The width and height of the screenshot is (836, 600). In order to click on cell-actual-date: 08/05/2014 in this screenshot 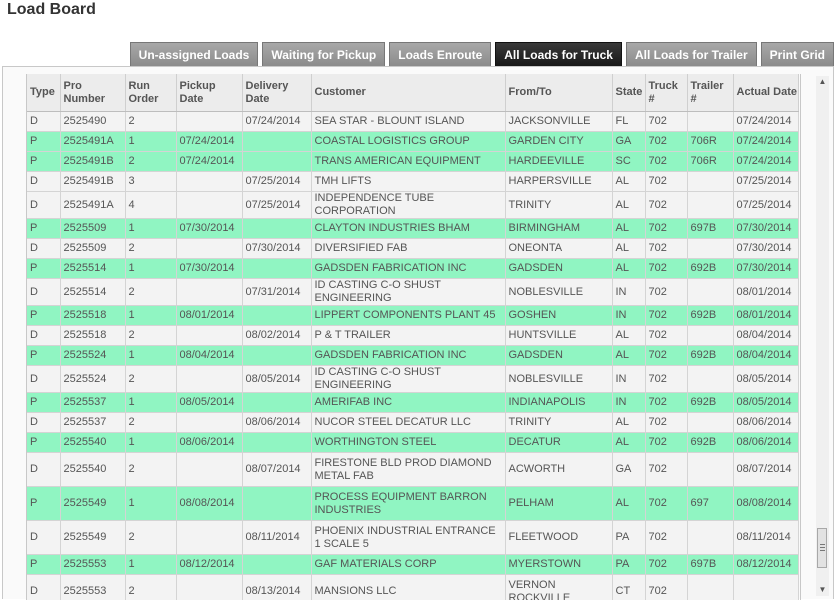, I will do `click(765, 403)`.